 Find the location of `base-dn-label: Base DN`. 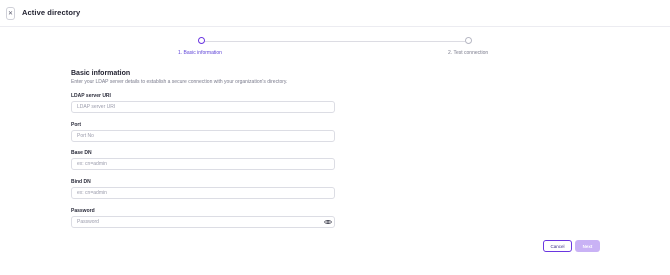

base-dn-label: Base DN is located at coordinates (81, 153).